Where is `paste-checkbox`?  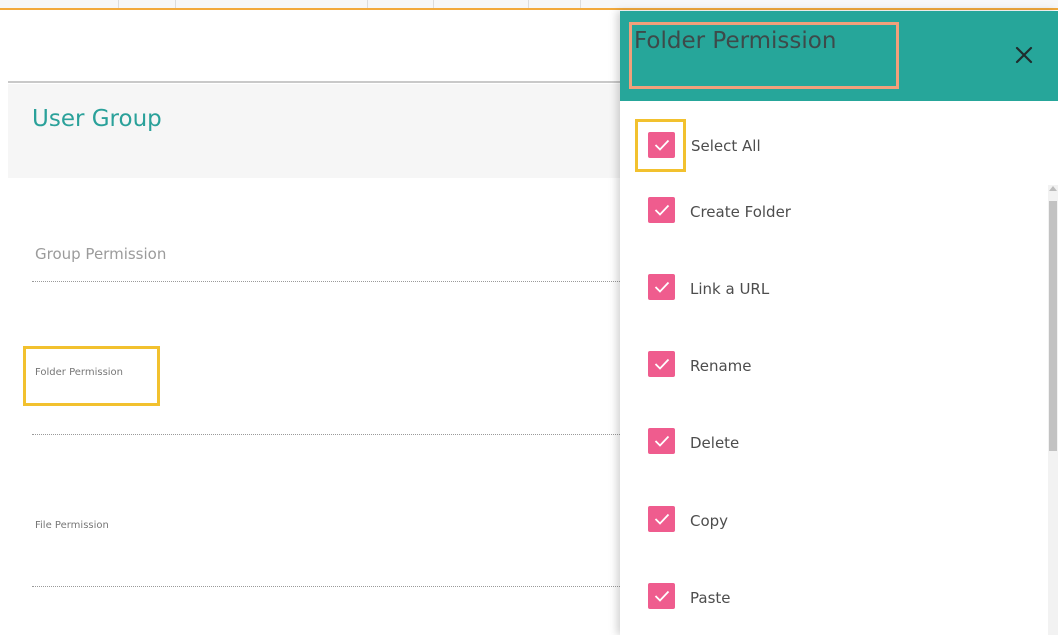
paste-checkbox is located at coordinates (661, 596).